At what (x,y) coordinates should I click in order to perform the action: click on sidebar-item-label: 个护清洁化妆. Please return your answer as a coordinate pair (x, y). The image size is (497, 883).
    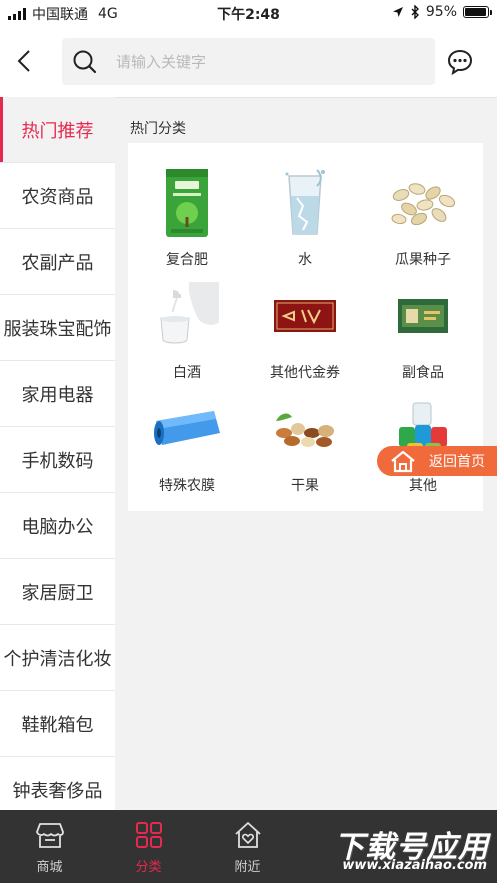
    Looking at the image, I should click on (57, 659).